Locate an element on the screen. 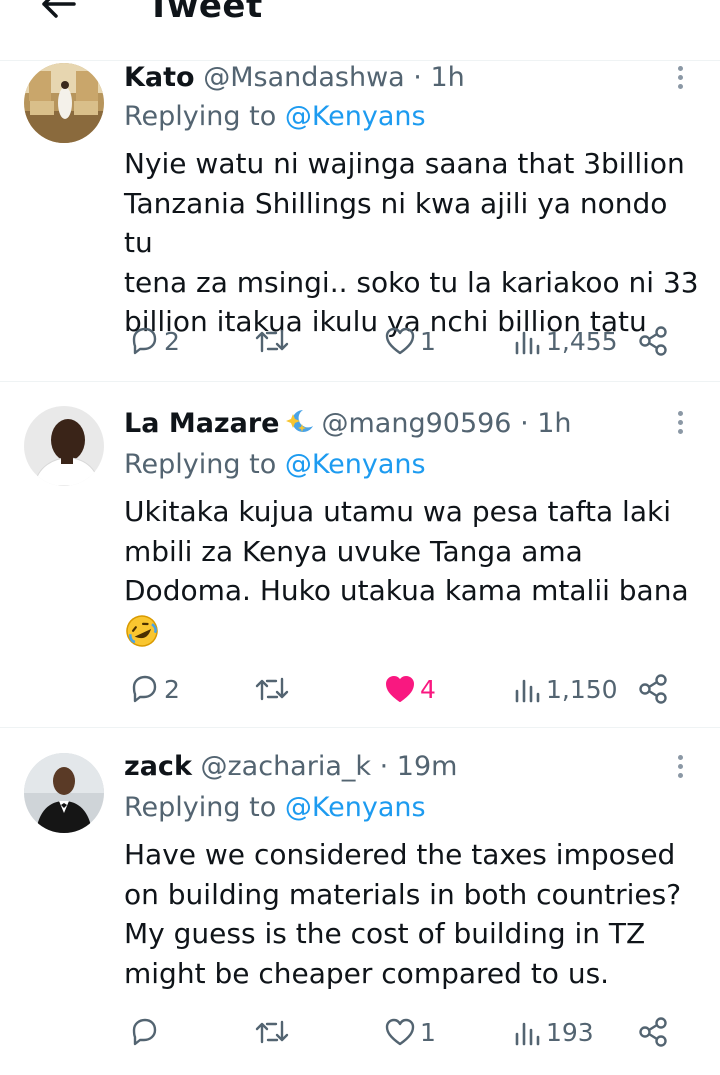 The image size is (720, 1075). action-bar: 1 193 is located at coordinates (404, 1032).